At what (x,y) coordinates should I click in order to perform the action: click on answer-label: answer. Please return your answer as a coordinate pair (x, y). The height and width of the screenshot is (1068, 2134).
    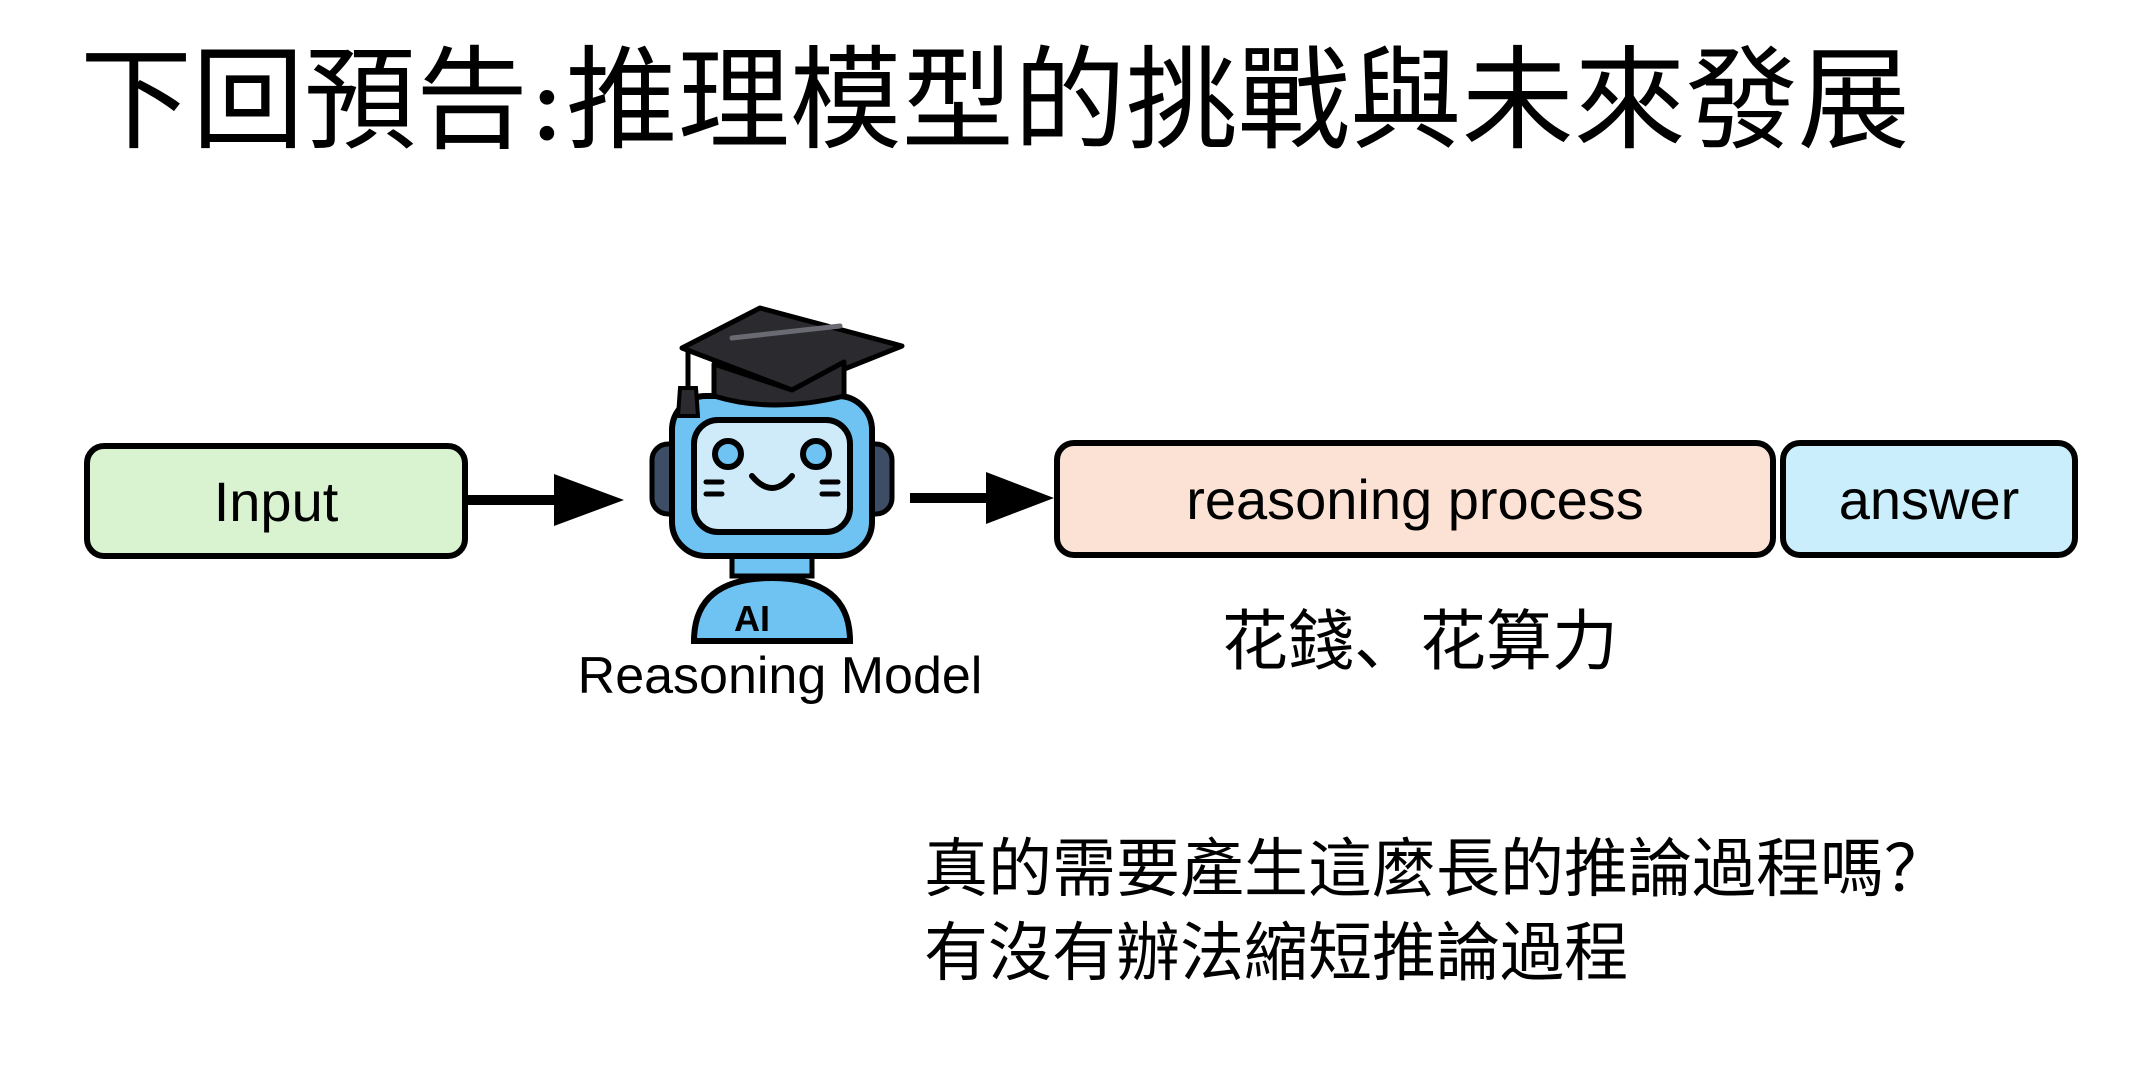
    Looking at the image, I should click on (1929, 499).